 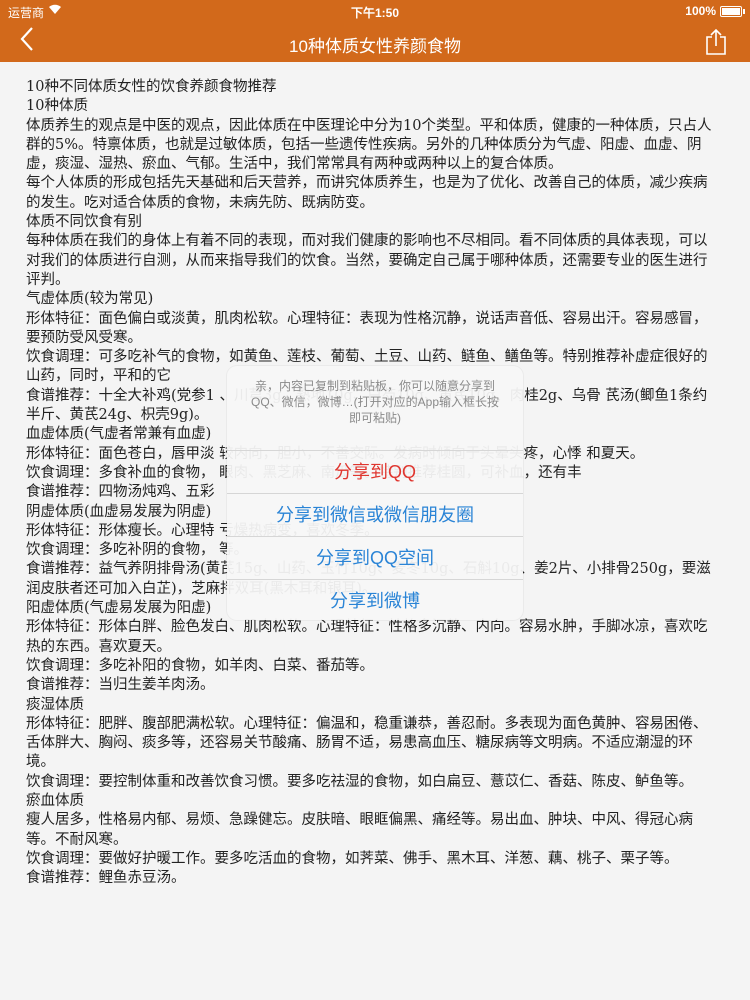 I want to click on share-to-wechat-button: 分享到微信或微信朋友圈, so click(x=375, y=514).